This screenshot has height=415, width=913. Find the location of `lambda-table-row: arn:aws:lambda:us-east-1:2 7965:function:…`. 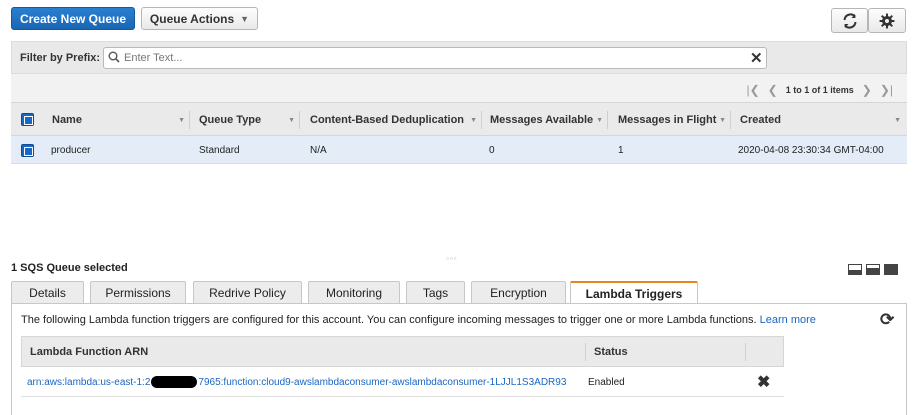

lambda-table-row: arn:aws:lambda:us-east-1:2 7965:function:… is located at coordinates (402, 382).